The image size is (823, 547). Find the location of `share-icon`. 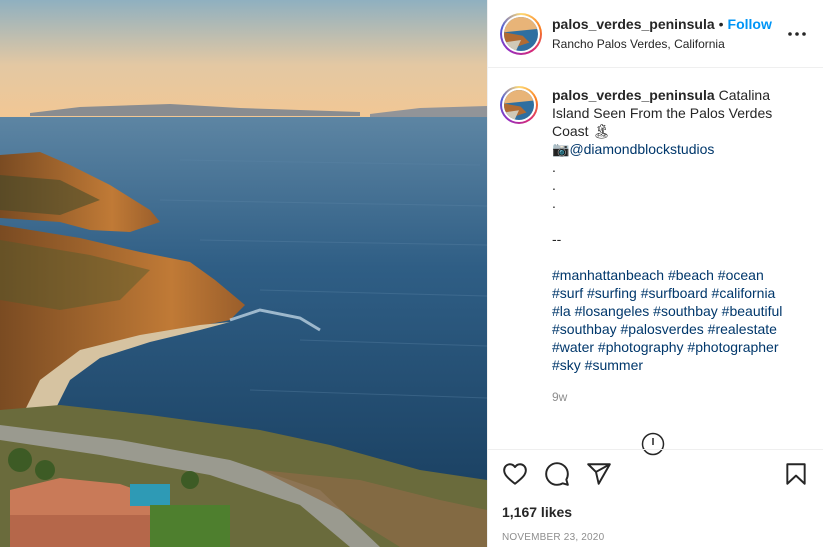

share-icon is located at coordinates (599, 474).